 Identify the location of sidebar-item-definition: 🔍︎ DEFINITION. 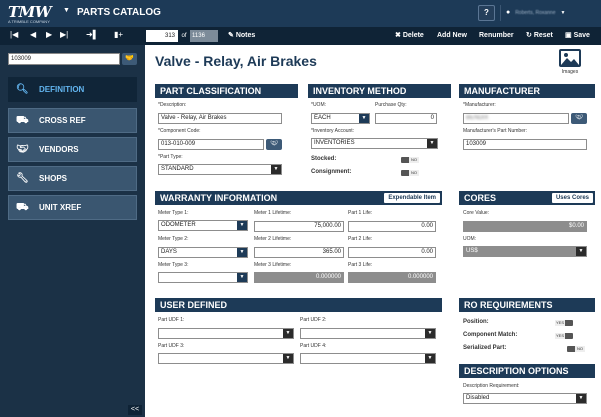
(72, 89).